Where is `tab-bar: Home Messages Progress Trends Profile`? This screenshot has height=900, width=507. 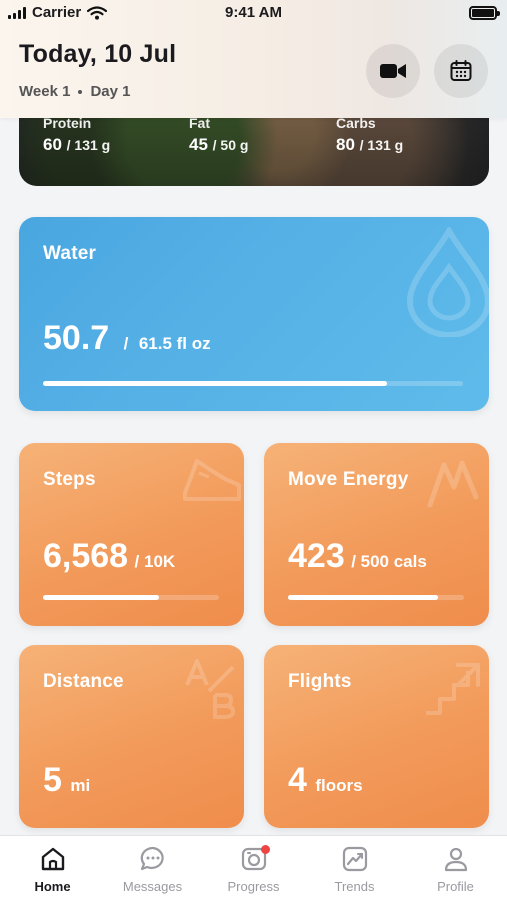 tab-bar: Home Messages Progress Trends Profile is located at coordinates (253, 867).